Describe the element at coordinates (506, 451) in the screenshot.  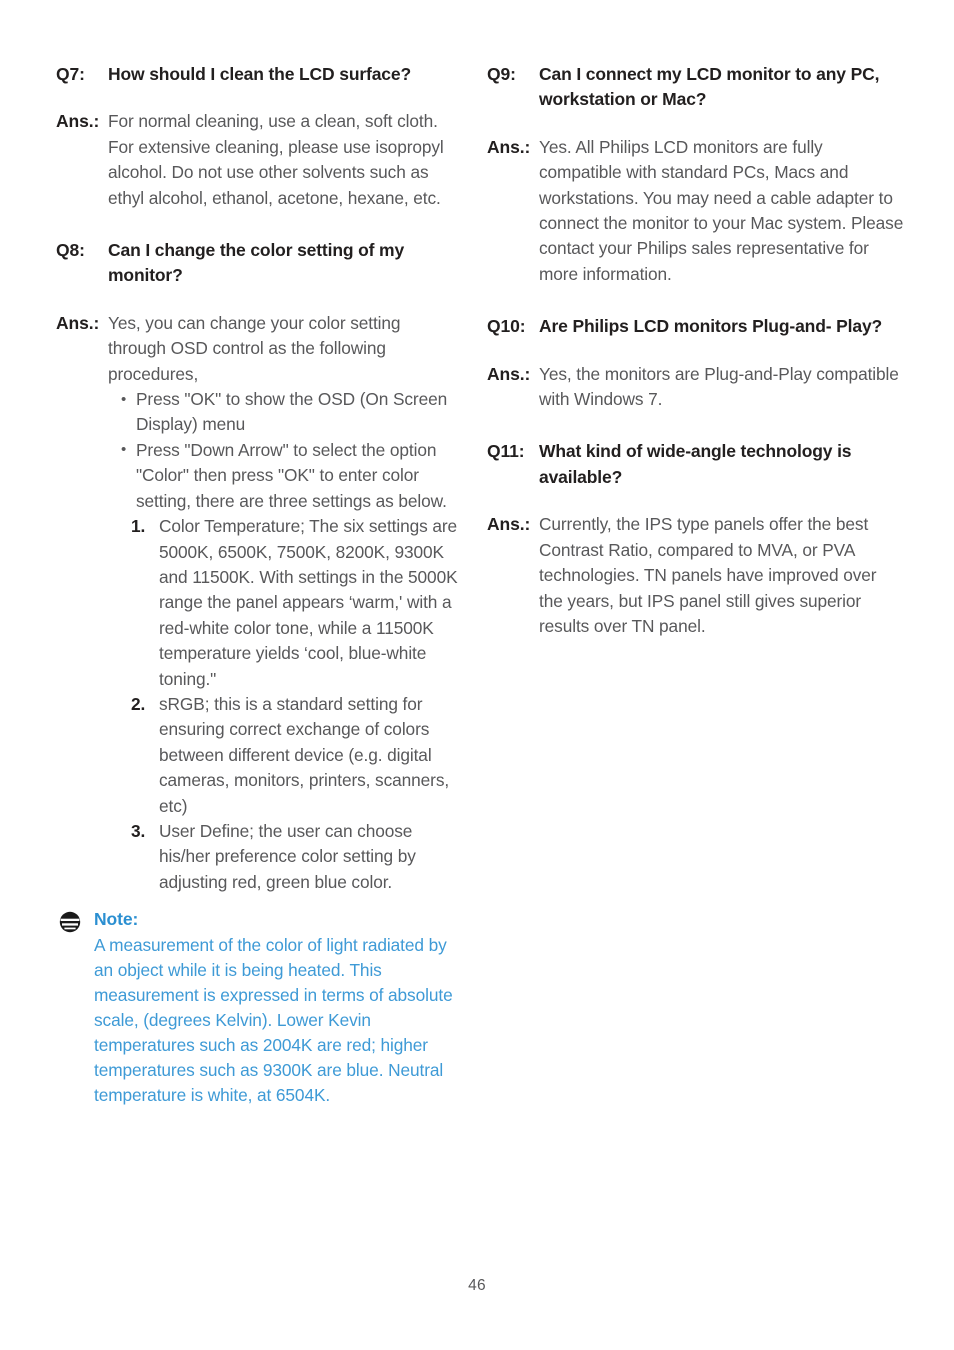
I see `q11-label: Q11:` at that location.